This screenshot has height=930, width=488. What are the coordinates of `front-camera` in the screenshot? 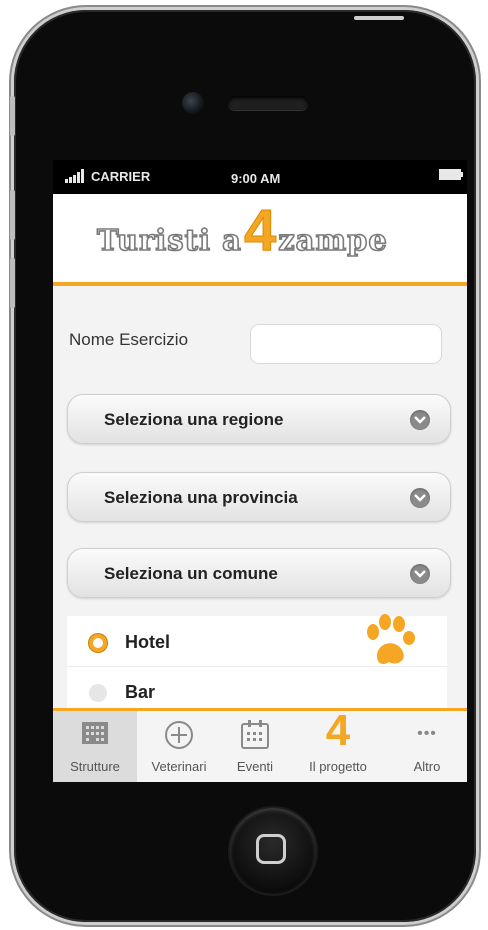 It's located at (193, 103).